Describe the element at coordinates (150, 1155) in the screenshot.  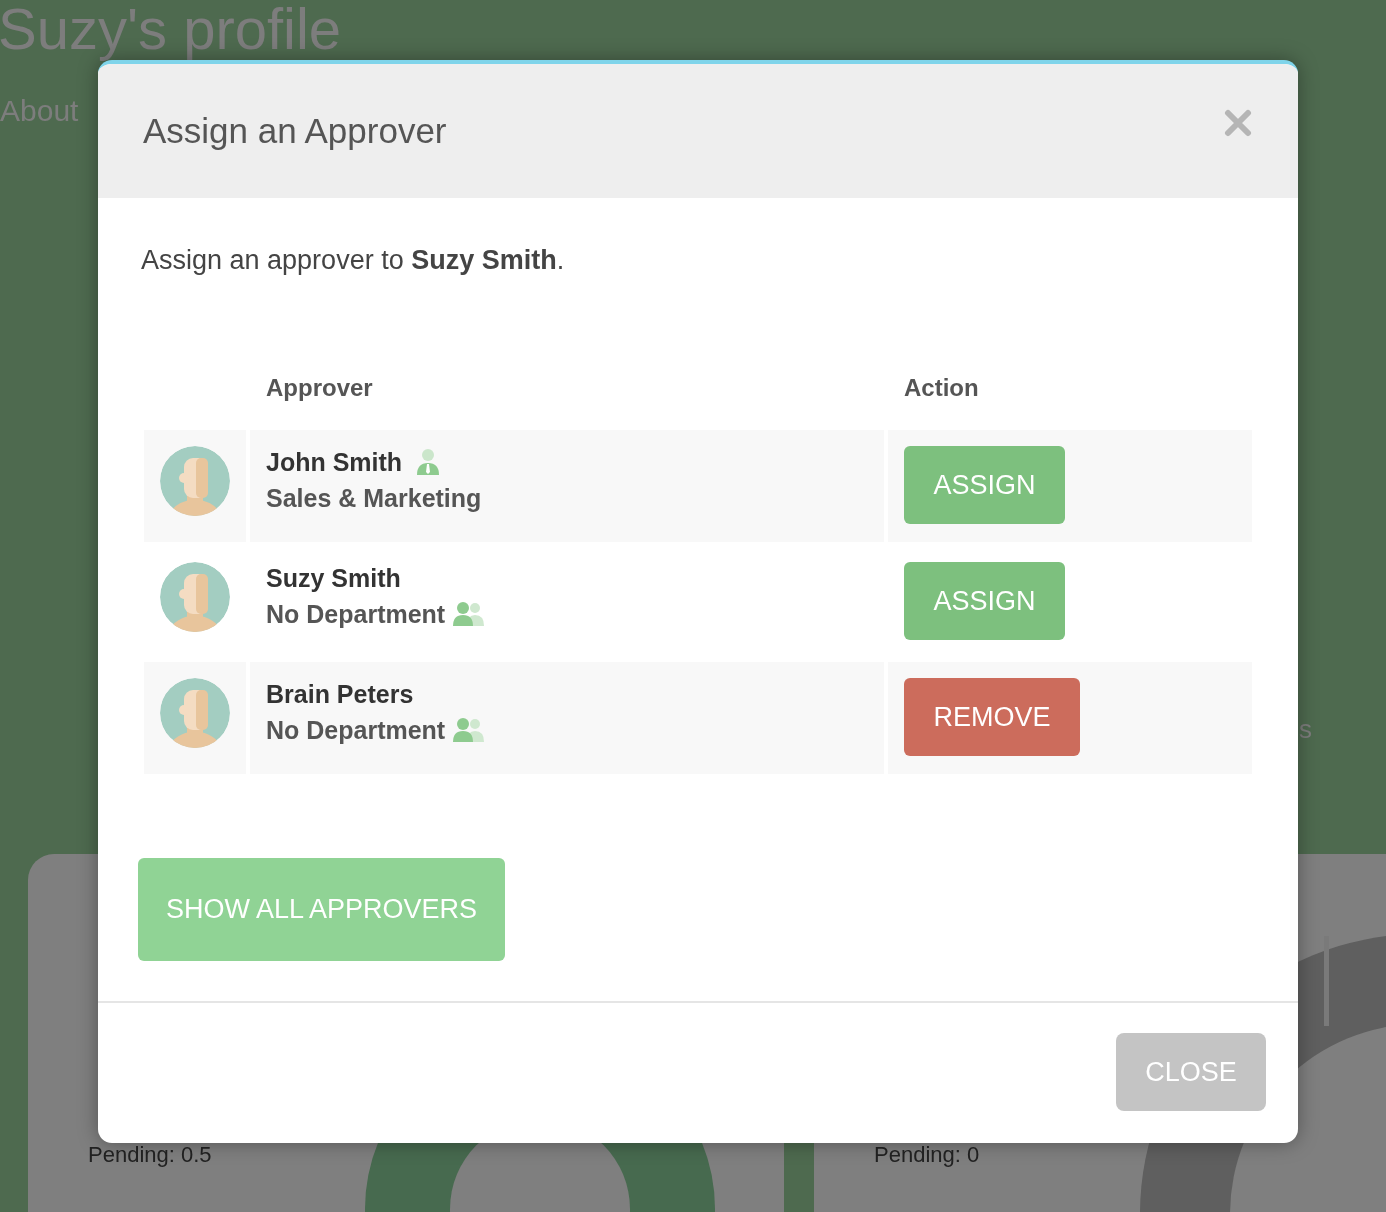
I see `card-text: Pending: 0.5` at that location.